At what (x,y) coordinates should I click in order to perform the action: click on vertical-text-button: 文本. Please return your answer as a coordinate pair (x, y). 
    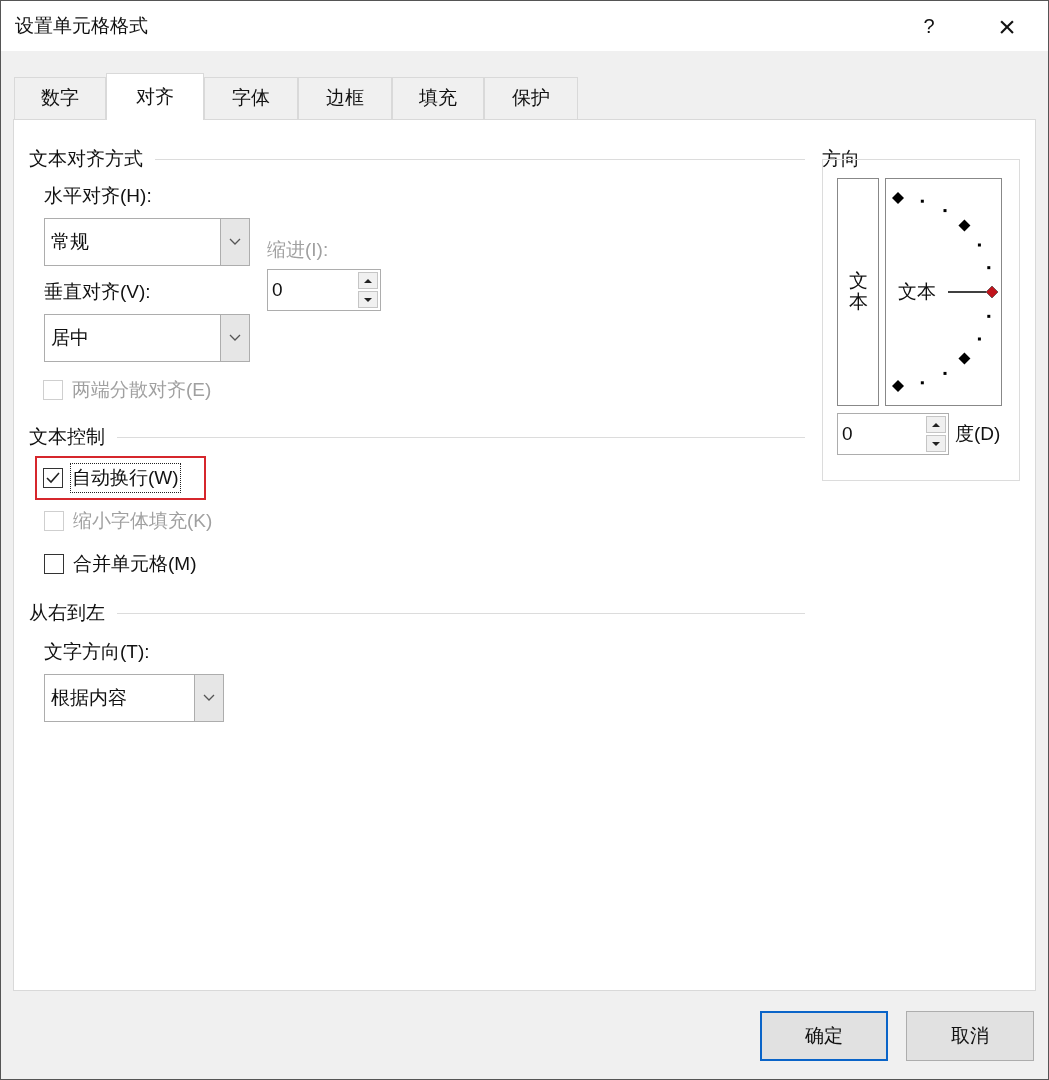
    Looking at the image, I should click on (858, 292).